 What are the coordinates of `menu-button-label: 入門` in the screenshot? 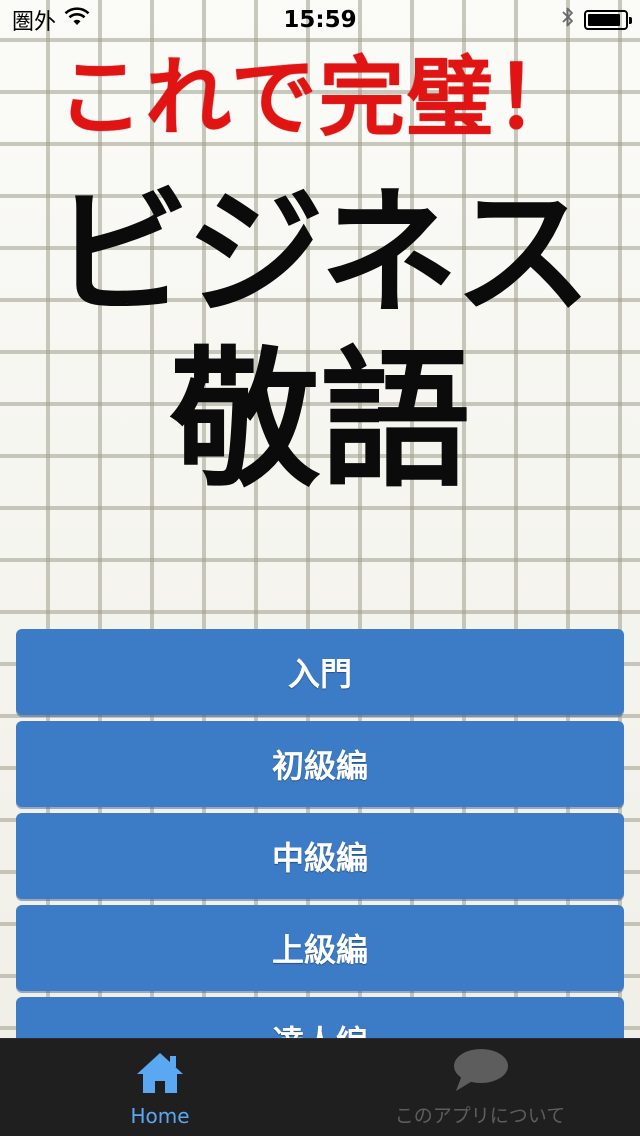 It's located at (319, 674).